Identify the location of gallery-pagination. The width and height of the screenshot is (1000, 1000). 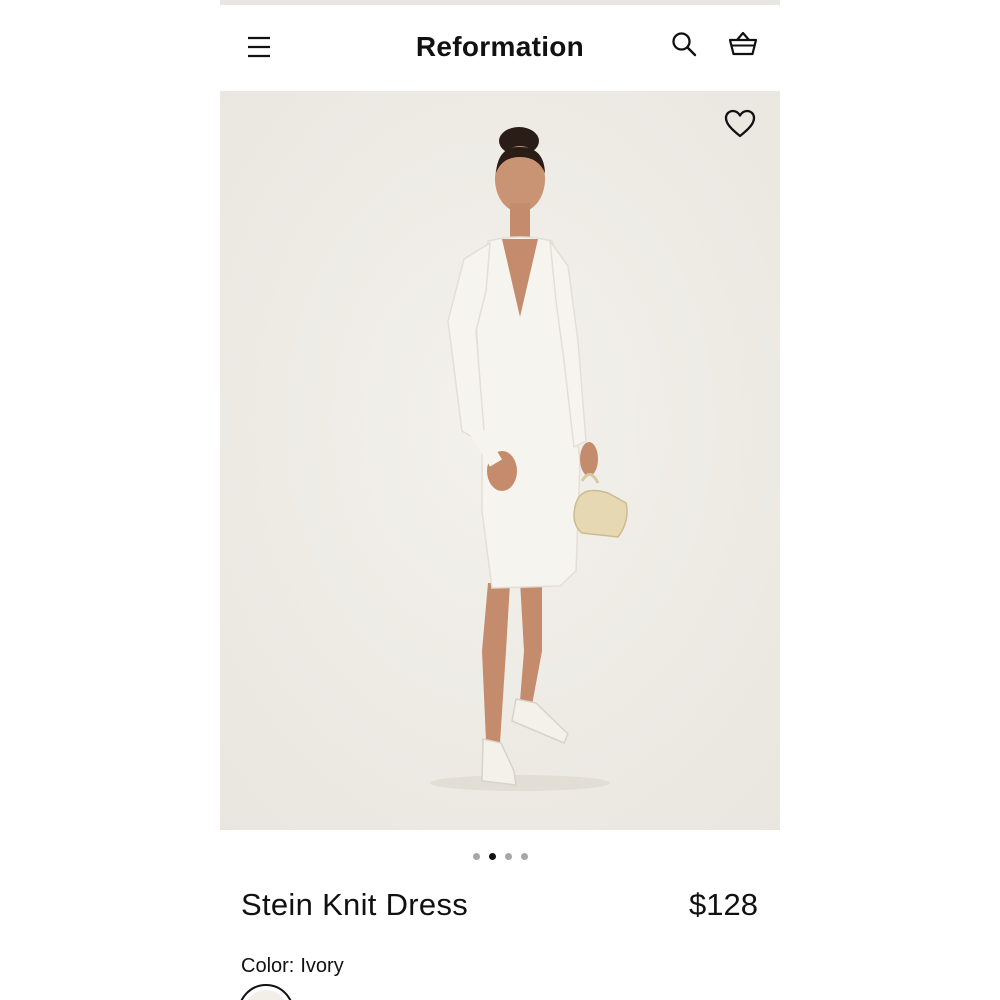
(500, 856).